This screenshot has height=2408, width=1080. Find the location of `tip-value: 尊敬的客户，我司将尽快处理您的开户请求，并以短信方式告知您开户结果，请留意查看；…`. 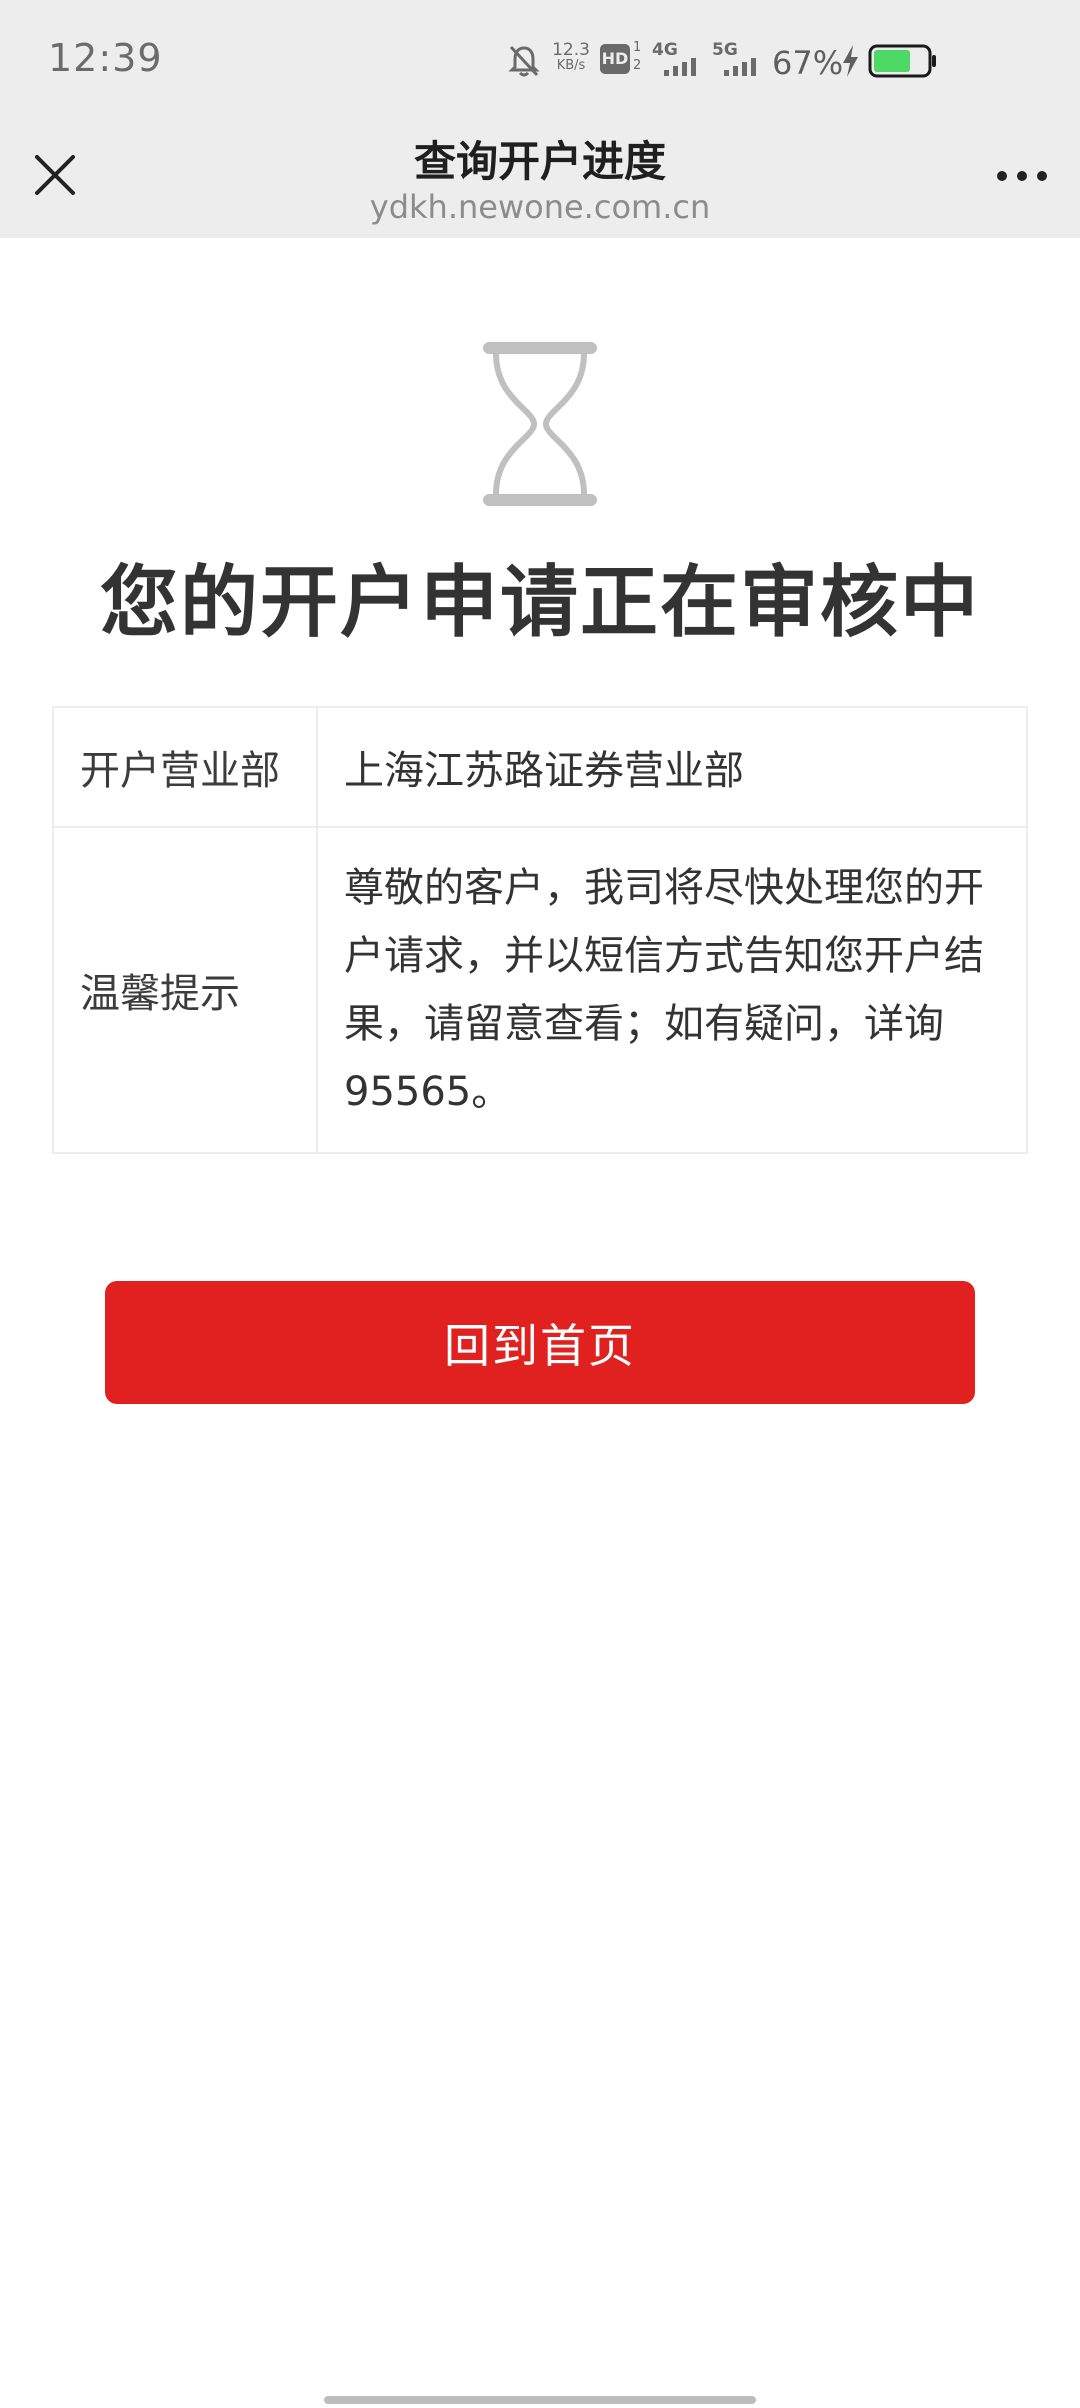

tip-value: 尊敬的客户，我司将尽快处理您的开户请求，并以短信方式告知您开户结果，请留意查看；… is located at coordinates (672, 990).